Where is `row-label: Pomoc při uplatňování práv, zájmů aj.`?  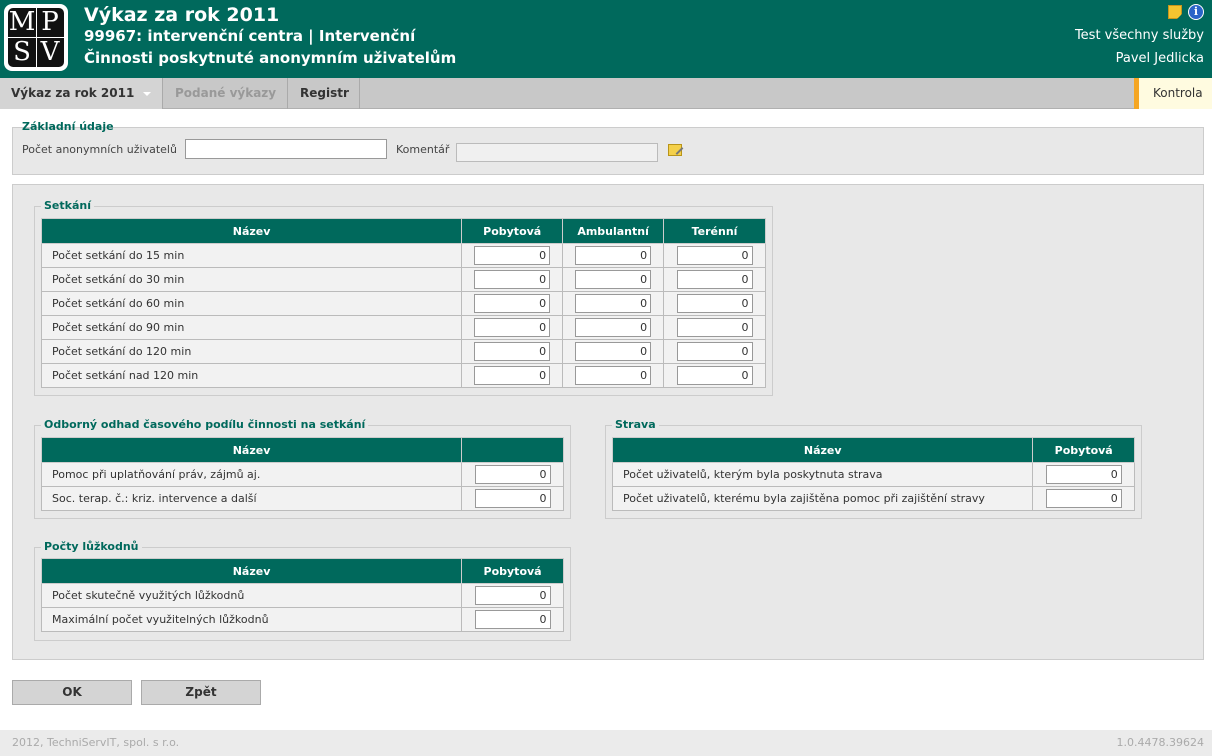
row-label: Pomoc při uplatňování práv, zájmů aj. is located at coordinates (251, 474).